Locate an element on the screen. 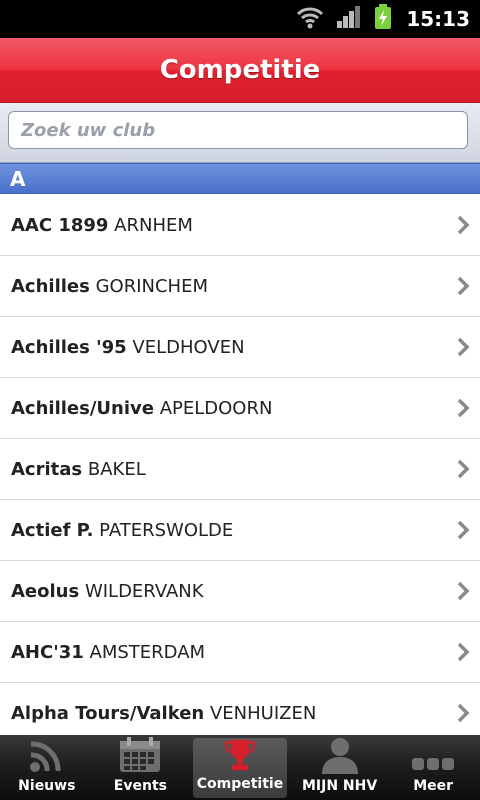 The height and width of the screenshot is (800, 480). tab-label: MIJN NHV is located at coordinates (339, 786).